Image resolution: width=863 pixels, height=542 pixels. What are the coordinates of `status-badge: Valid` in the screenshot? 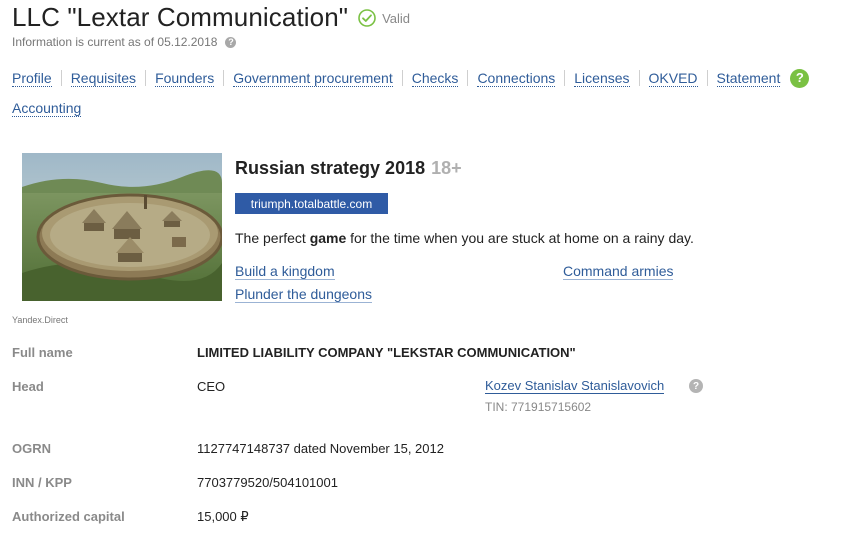 It's located at (384, 18).